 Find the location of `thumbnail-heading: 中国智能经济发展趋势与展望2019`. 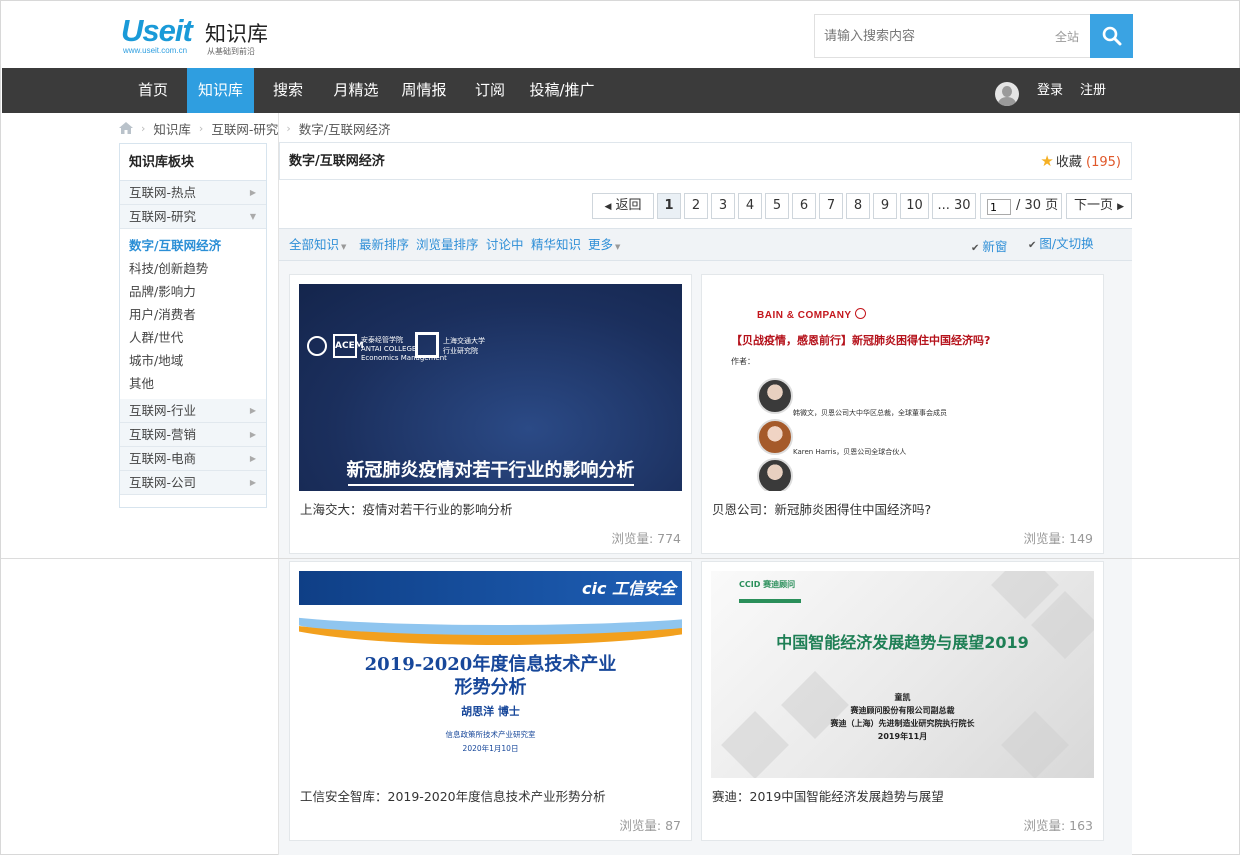

thumbnail-heading: 中国智能经济发展趋势与展望2019 is located at coordinates (902, 642).